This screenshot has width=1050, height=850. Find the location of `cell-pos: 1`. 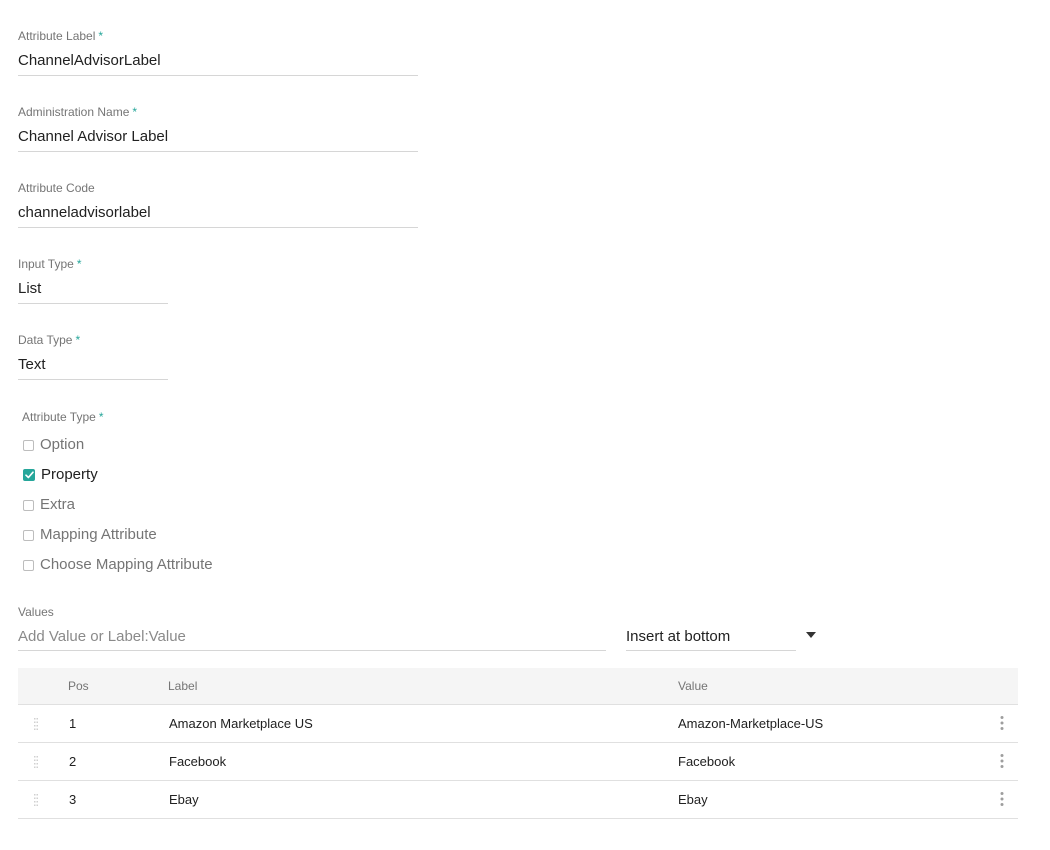

cell-pos: 1 is located at coordinates (73, 723).